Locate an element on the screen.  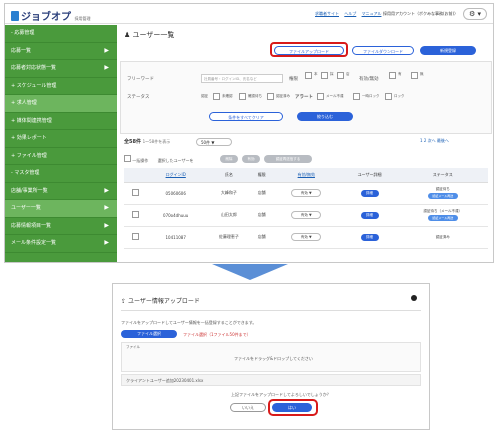
auth-option: 採 is located at coordinates (332, 74).